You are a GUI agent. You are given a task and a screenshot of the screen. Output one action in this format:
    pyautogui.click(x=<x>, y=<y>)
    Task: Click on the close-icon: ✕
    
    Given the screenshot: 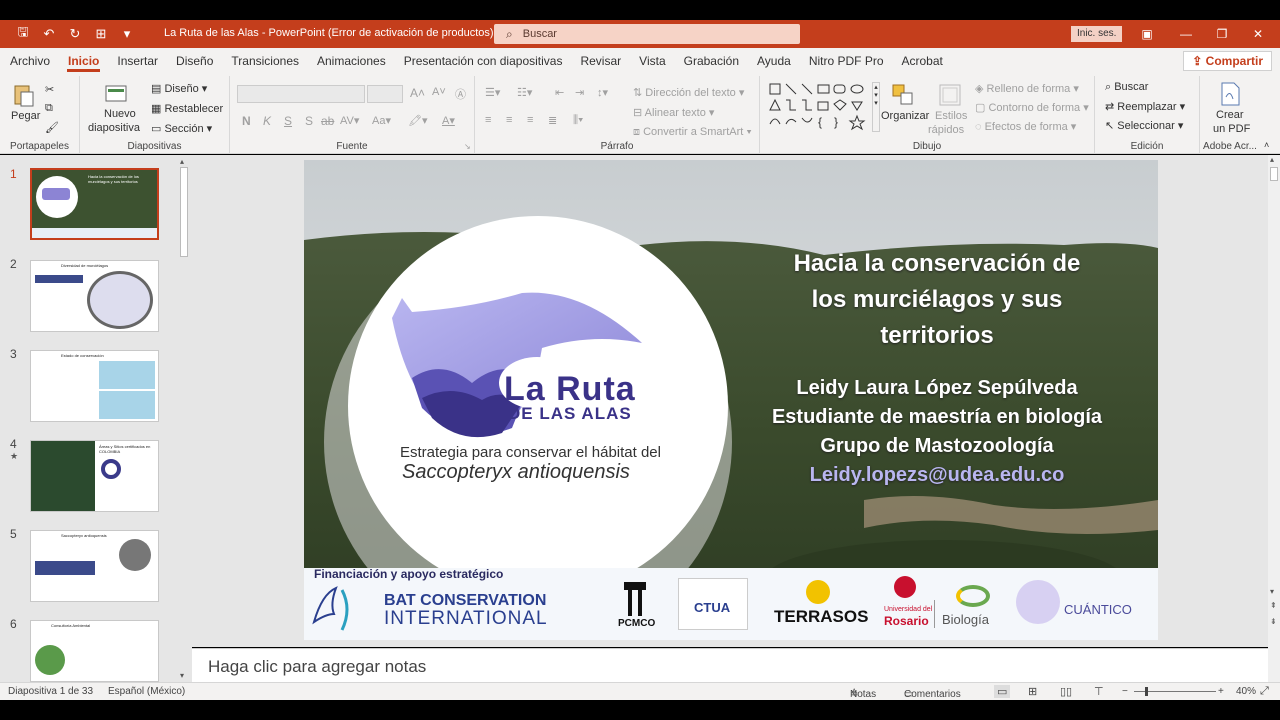 What is the action you would take?
    pyautogui.click(x=1258, y=34)
    